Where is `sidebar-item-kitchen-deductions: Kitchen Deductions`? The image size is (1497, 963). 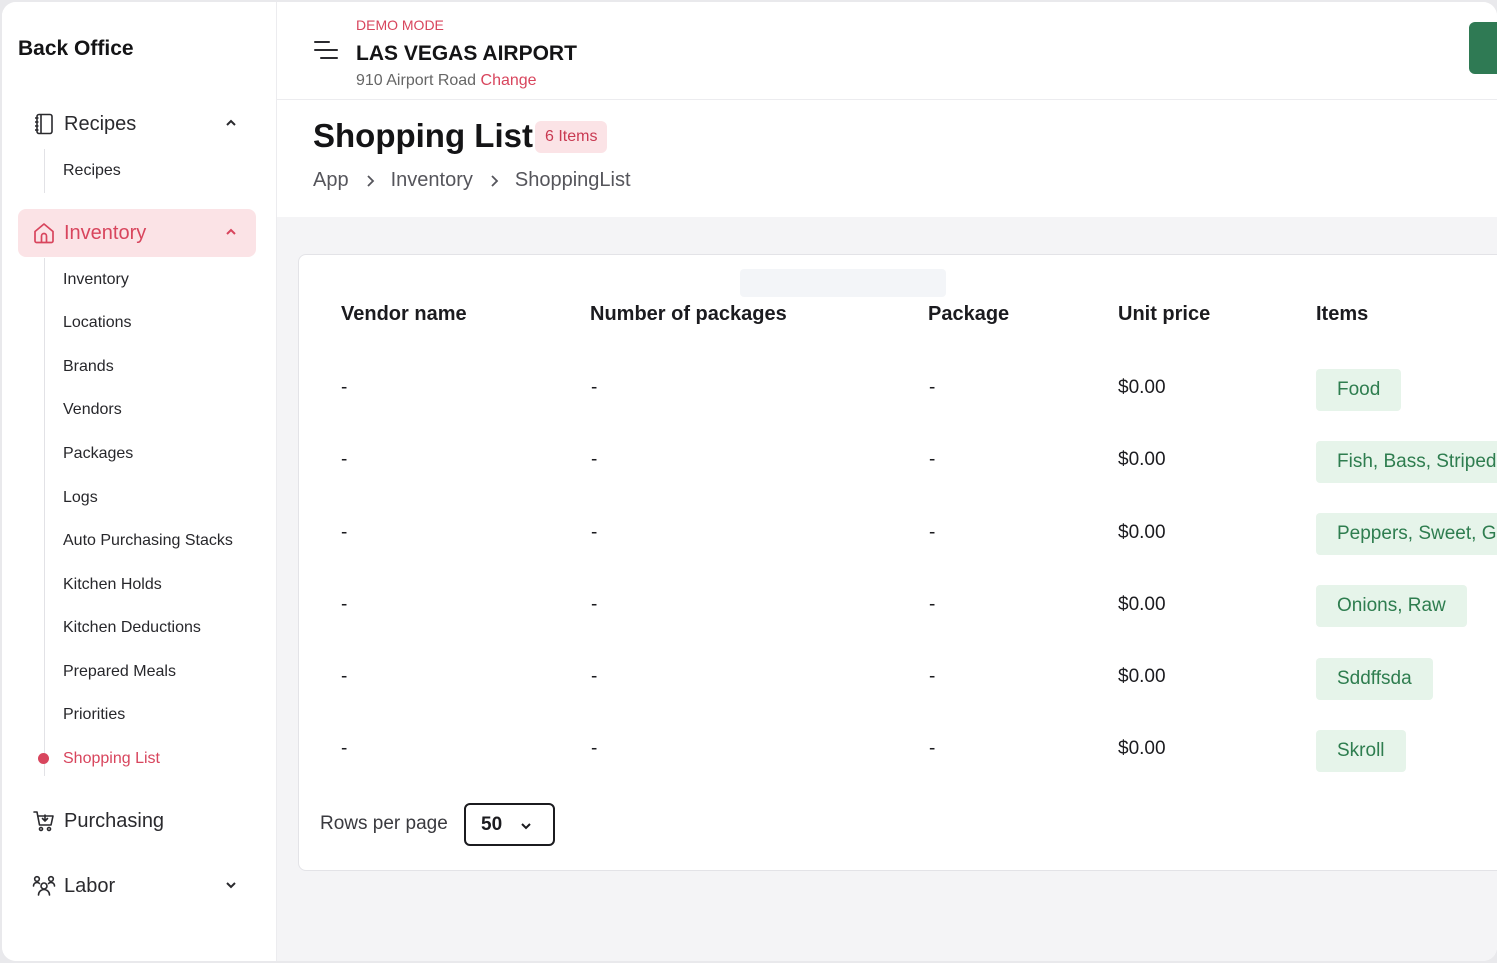
sidebar-item-kitchen-deductions: Kitchen Deductions is located at coordinates (132, 628).